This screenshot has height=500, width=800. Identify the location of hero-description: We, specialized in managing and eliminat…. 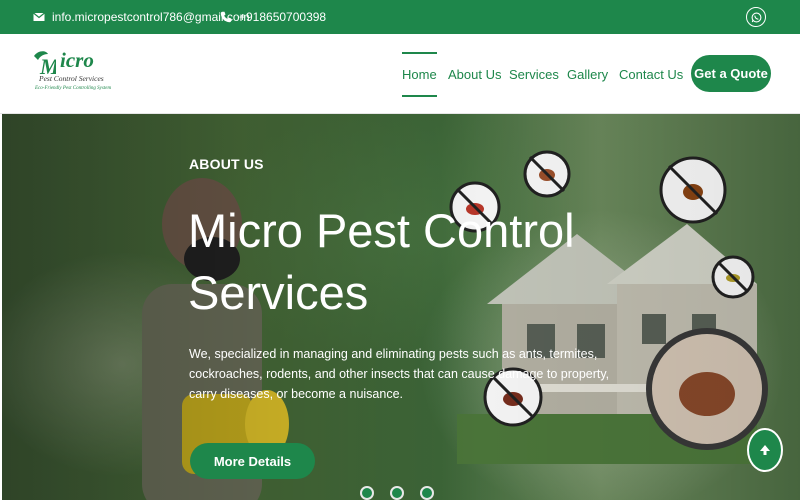
(399, 374).